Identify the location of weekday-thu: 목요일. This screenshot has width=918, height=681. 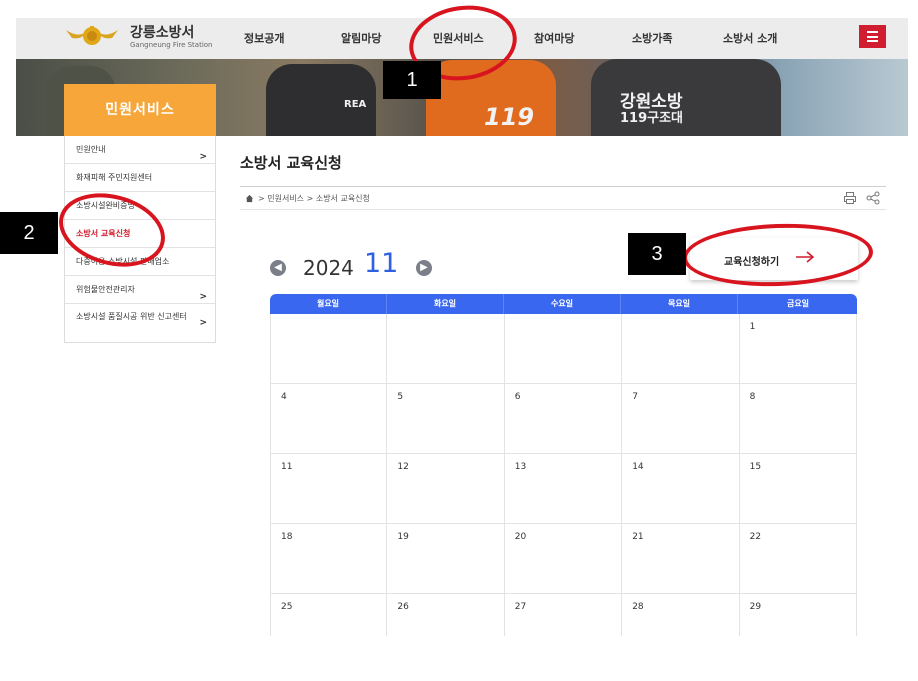
(679, 304).